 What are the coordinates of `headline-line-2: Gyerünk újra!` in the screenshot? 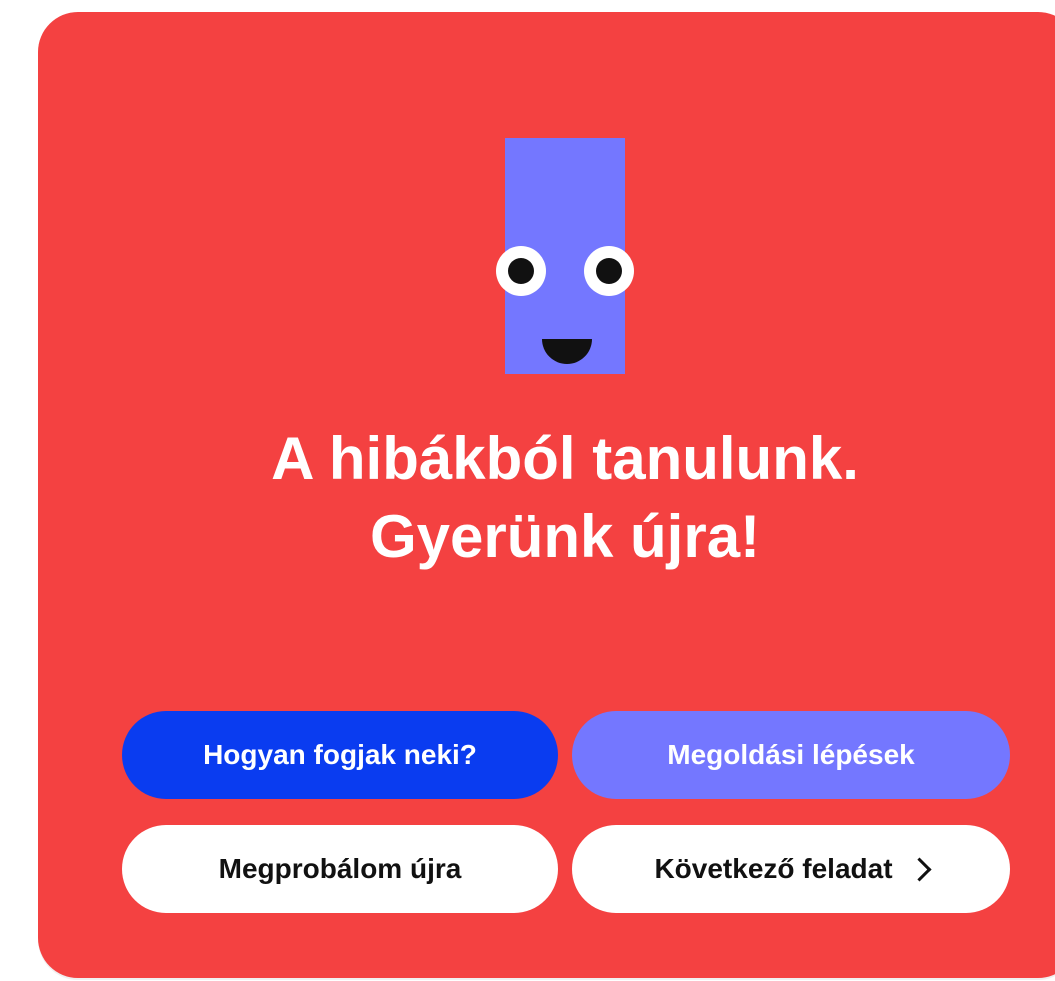 It's located at (565, 536).